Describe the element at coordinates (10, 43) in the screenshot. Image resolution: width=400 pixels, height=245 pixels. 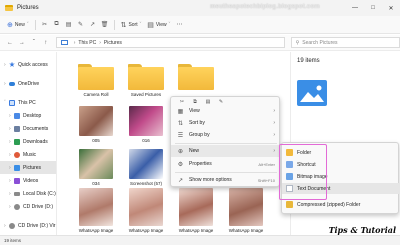
I see `back-icon: ←` at that location.